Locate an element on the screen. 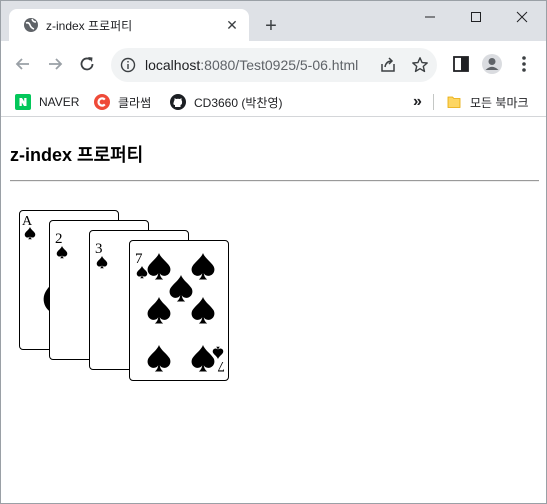  bookmarks-bar: NAVER 클라썸 CD3660 (박찬영) » 모든 북마크 is located at coordinates (273, 102).